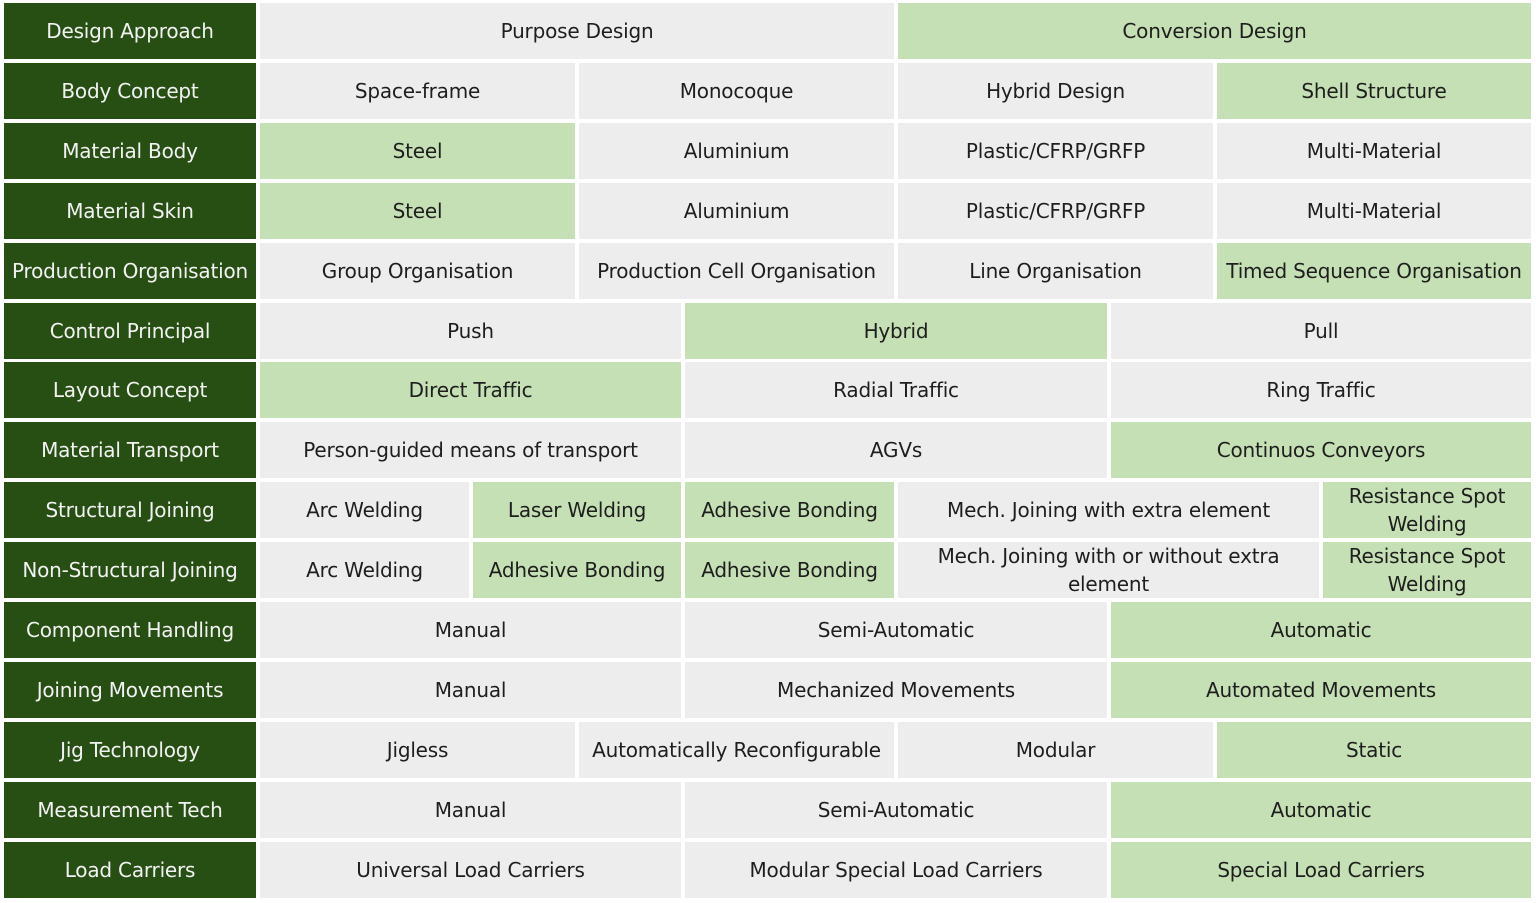 Image resolution: width=1536 pixels, height=903 pixels. Describe the element at coordinates (130, 690) in the screenshot. I see `row-label: Joining Movements` at that location.